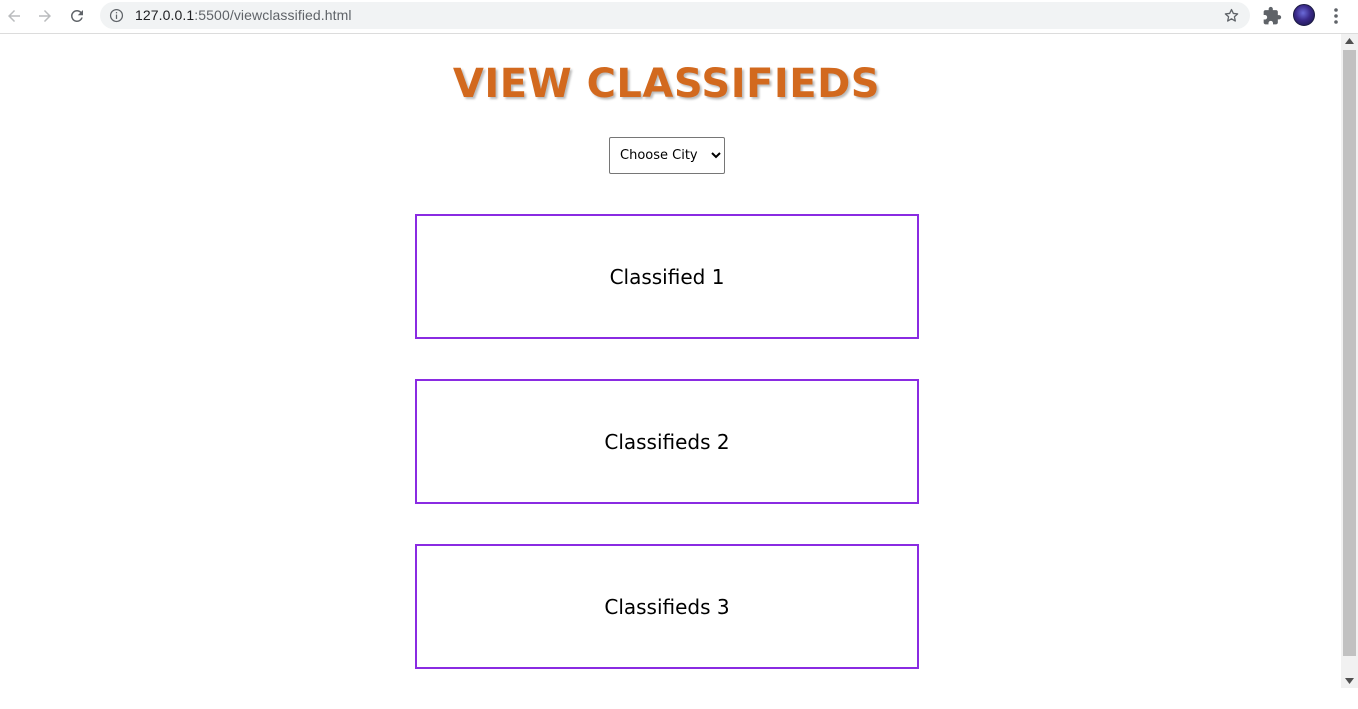  I want to click on triangle-up-icon, so click(1349, 41).